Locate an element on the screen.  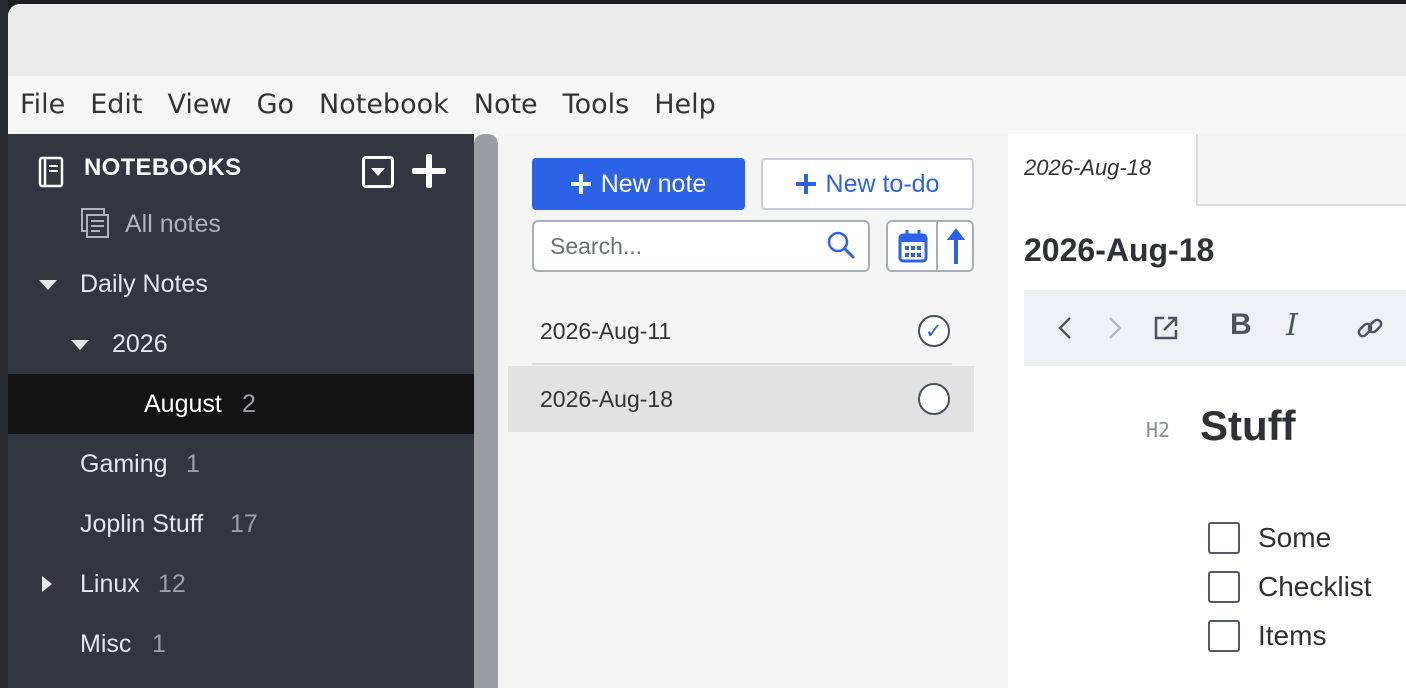
add-notebook-icon is located at coordinates (429, 171).